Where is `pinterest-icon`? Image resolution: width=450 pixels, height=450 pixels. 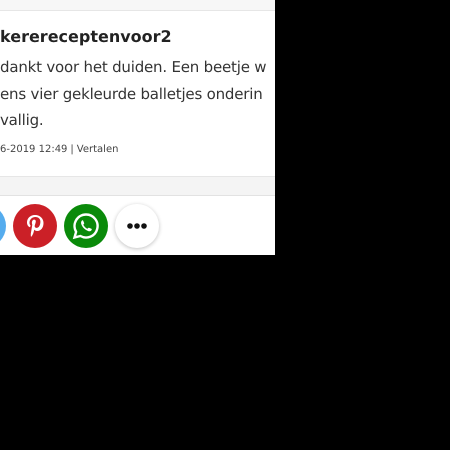 pinterest-icon is located at coordinates (35, 226).